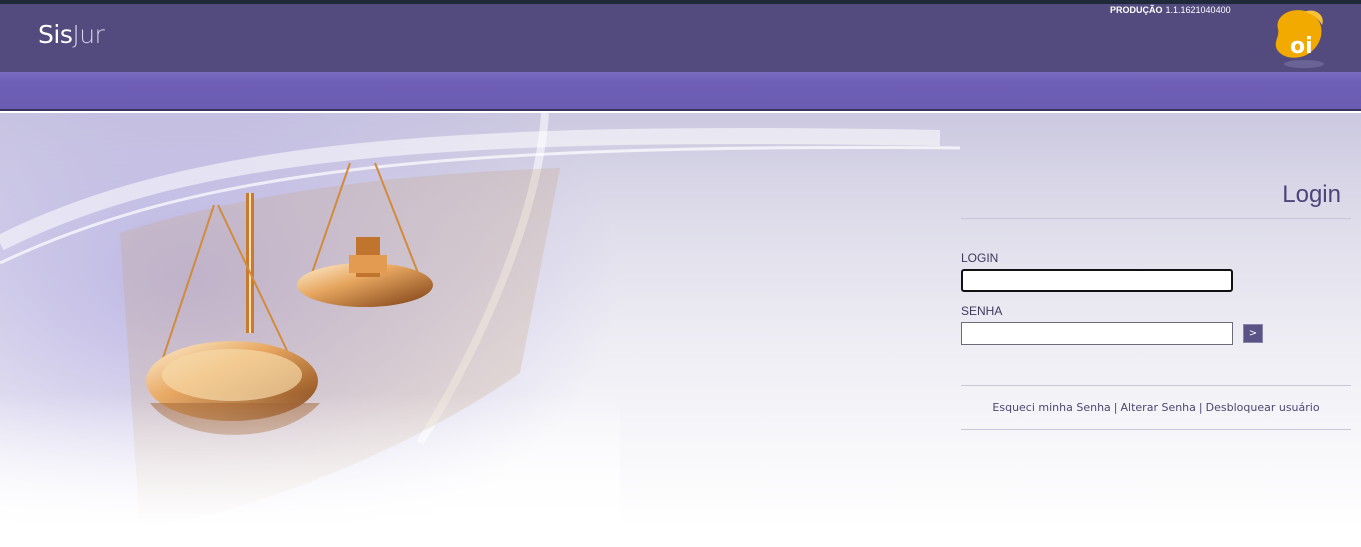 The image size is (1361, 547). I want to click on forgot-password-link: Esqueci minha Senha, so click(1051, 407).